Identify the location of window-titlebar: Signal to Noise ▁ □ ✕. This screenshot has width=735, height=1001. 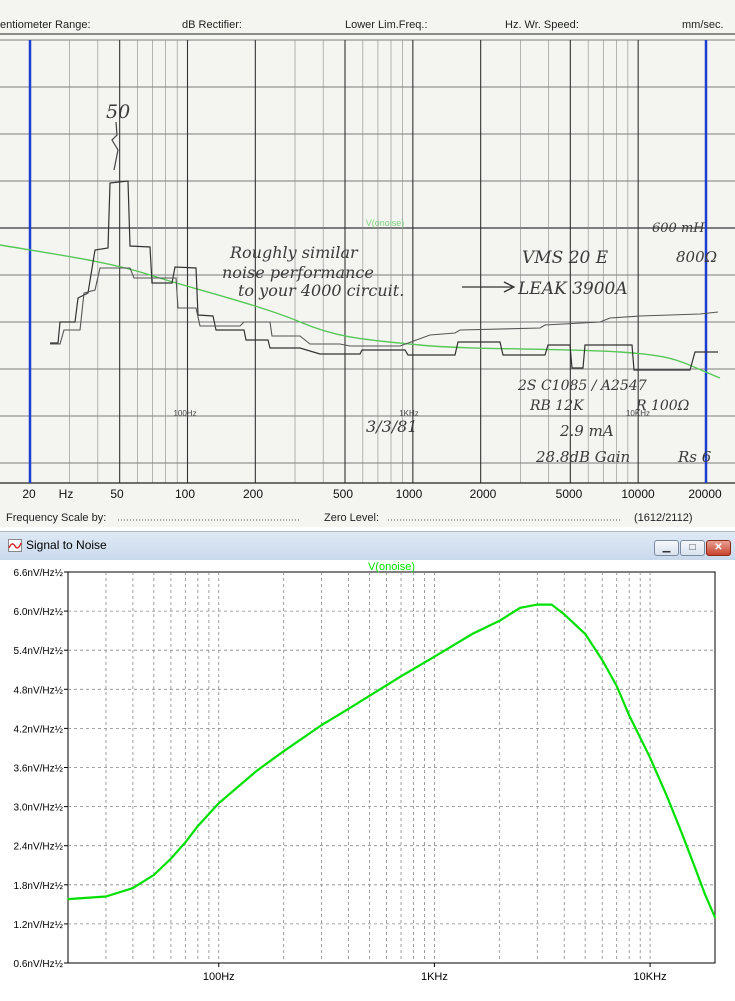
(367, 546).